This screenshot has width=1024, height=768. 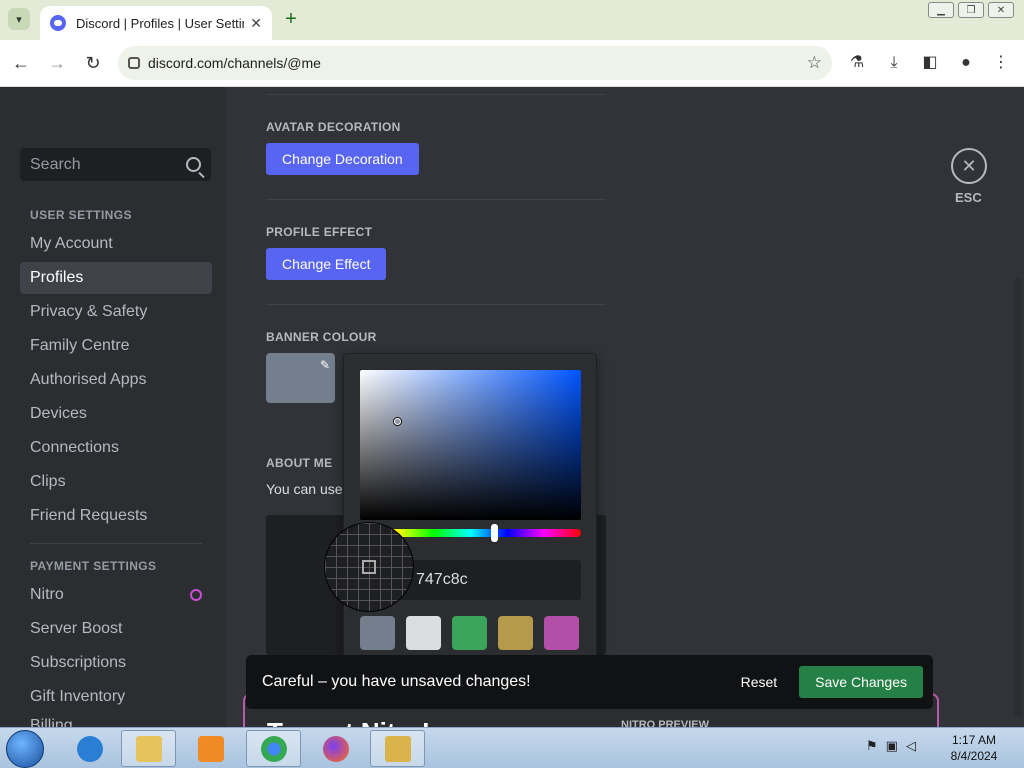 I want to click on new-tab-button: +, so click(x=291, y=20).